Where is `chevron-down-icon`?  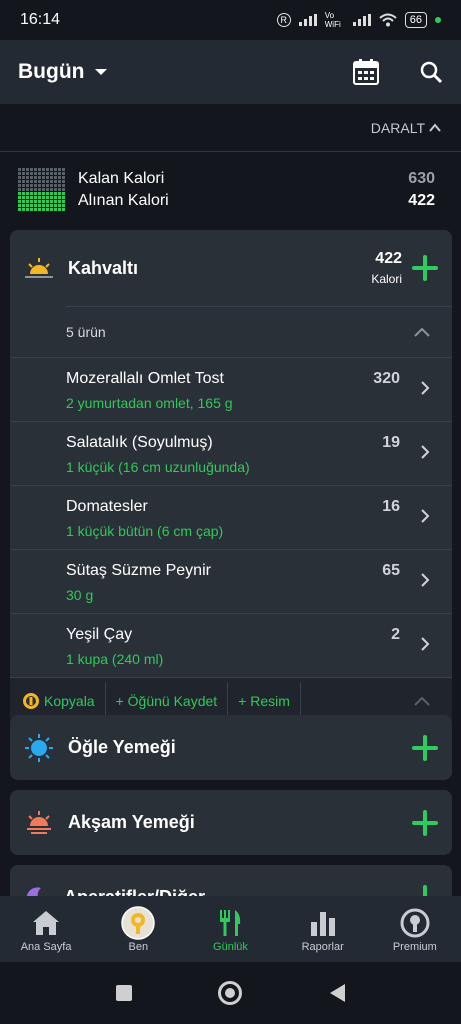
chevron-down-icon is located at coordinates (101, 72).